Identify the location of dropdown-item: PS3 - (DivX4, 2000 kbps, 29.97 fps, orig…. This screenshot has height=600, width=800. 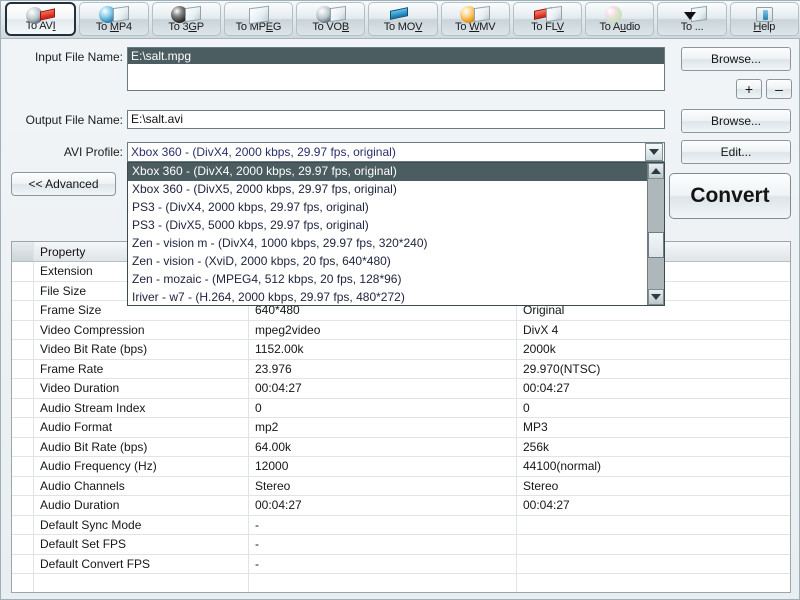
(387, 208).